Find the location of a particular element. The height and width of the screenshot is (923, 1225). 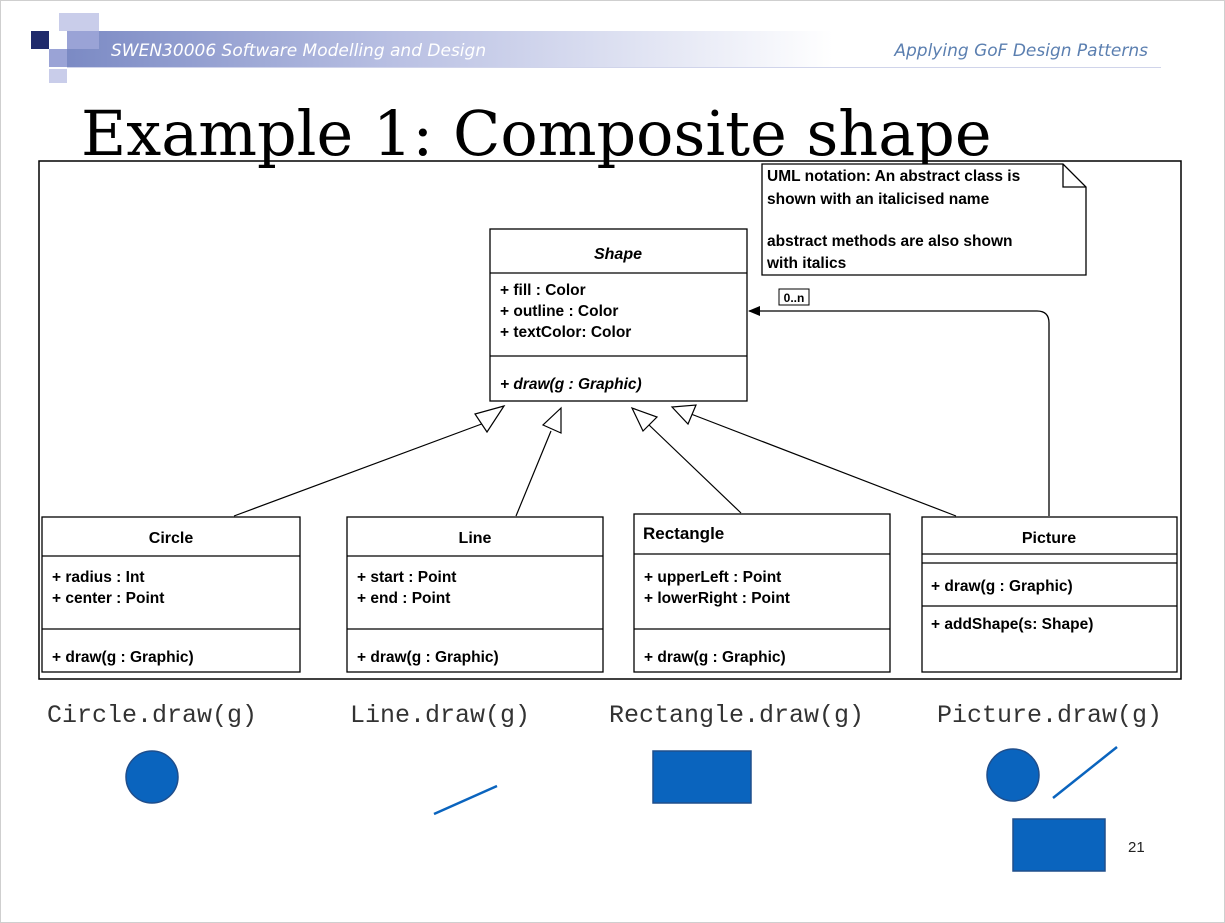

class-circle-name: Circle is located at coordinates (171, 538).